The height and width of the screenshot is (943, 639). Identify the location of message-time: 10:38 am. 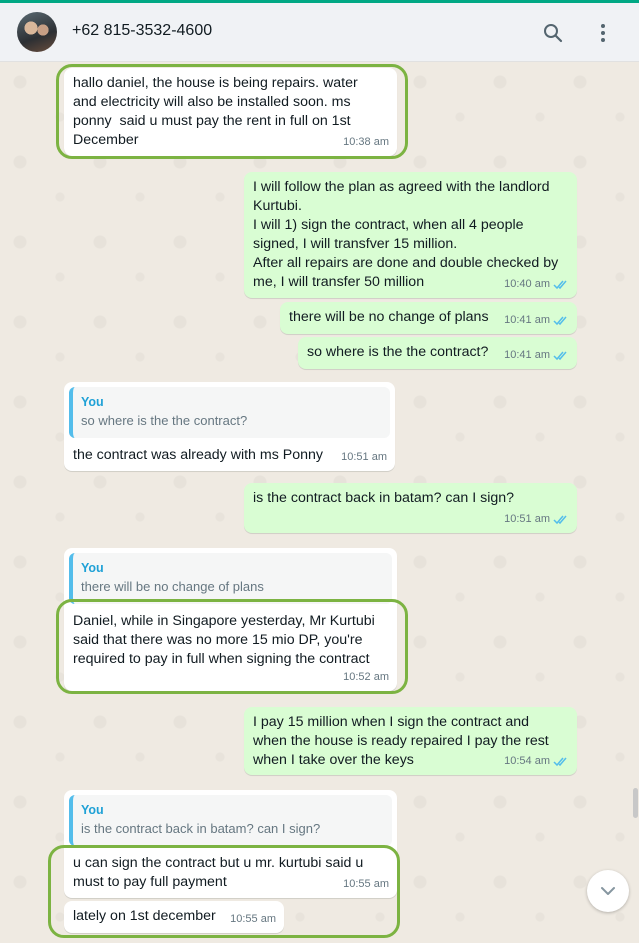
(366, 142).